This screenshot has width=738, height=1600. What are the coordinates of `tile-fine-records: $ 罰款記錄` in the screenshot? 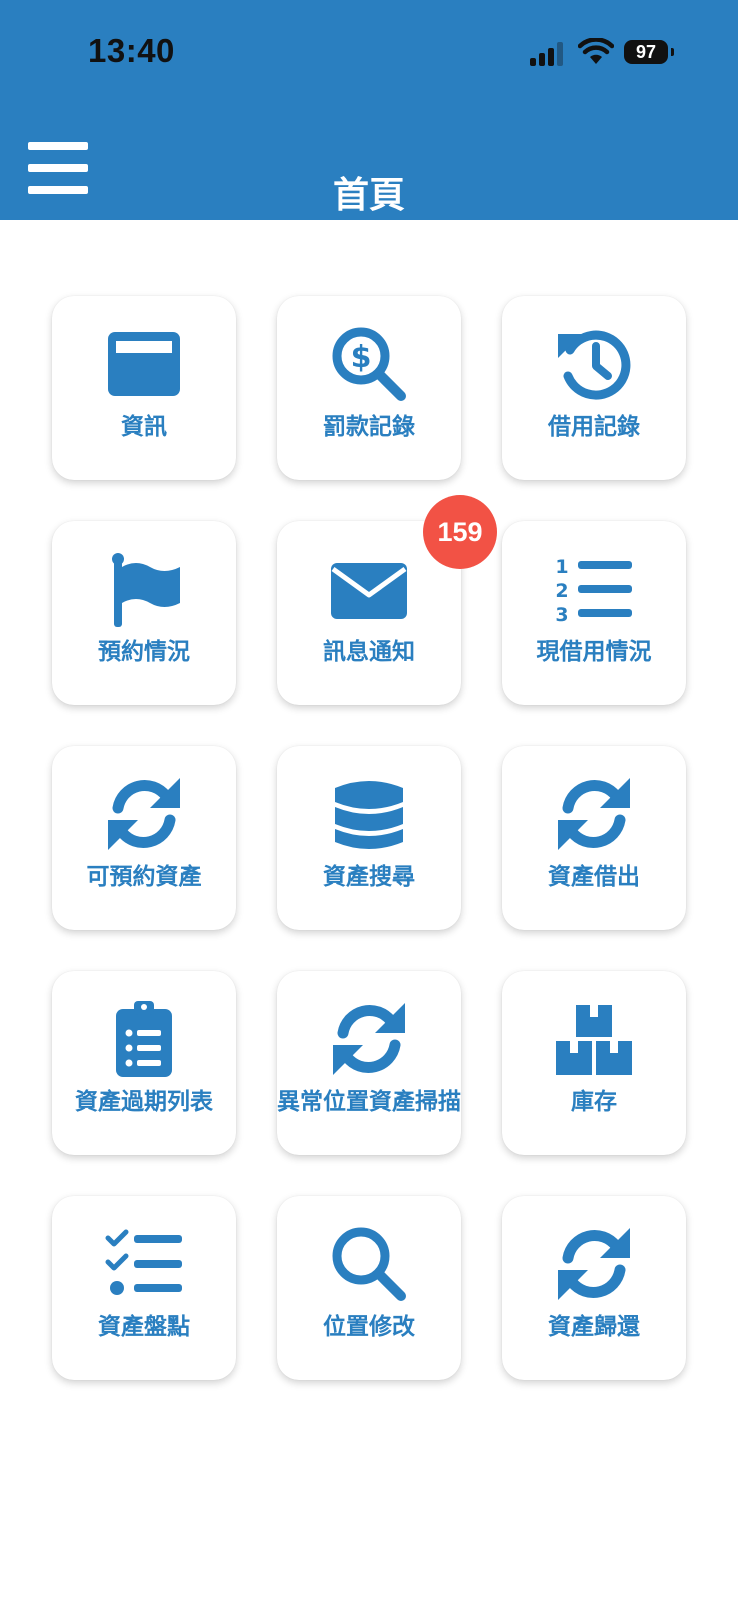 It's located at (369, 388).